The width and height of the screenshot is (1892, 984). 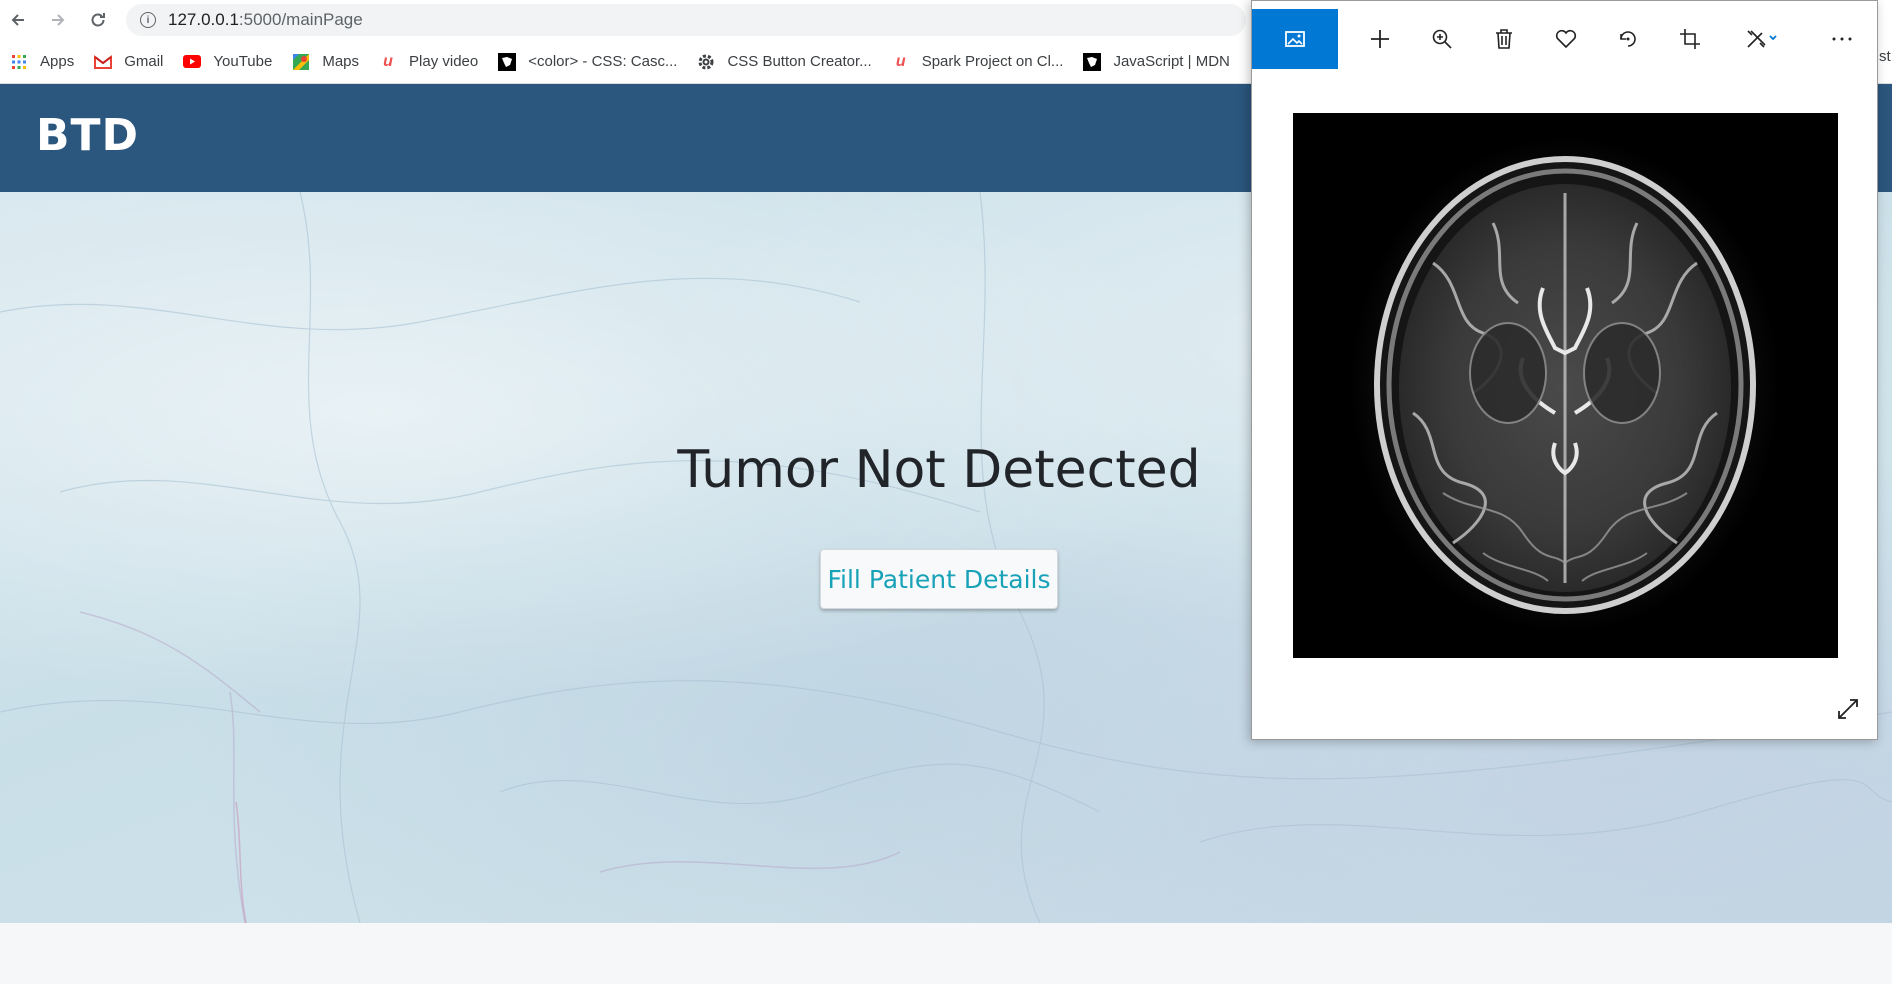 I want to click on zoom-button, so click(x=1442, y=39).